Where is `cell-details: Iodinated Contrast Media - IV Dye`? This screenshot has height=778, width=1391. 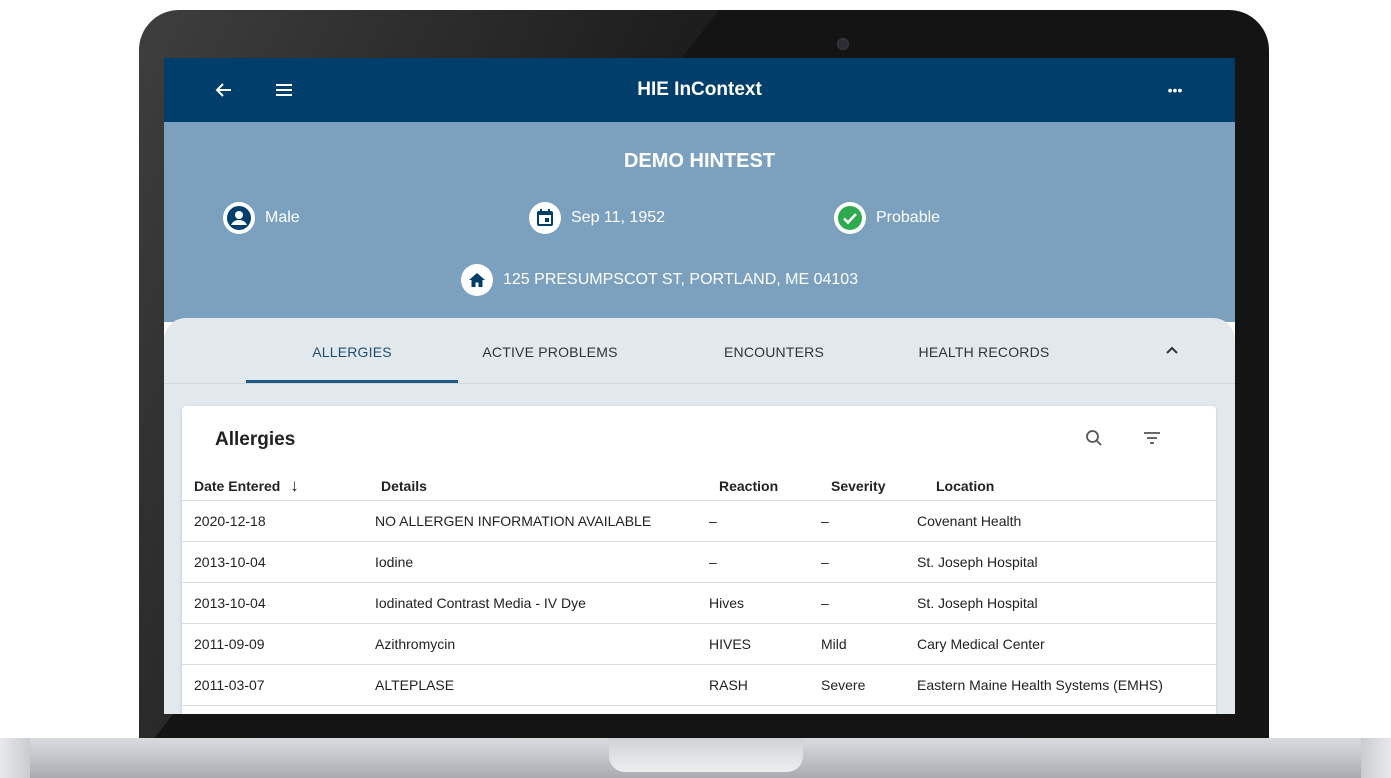
cell-details: Iodinated Contrast Media - IV Dye is located at coordinates (535, 603).